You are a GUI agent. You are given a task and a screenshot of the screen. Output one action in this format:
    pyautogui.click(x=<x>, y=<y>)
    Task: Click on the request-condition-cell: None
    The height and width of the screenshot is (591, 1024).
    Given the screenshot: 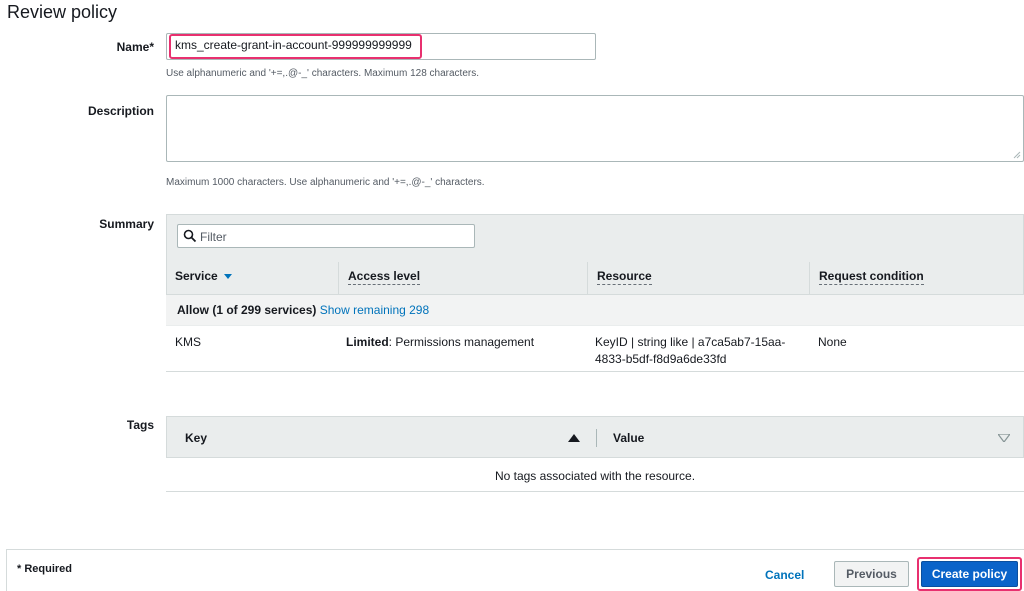 What is the action you would take?
    pyautogui.click(x=832, y=342)
    